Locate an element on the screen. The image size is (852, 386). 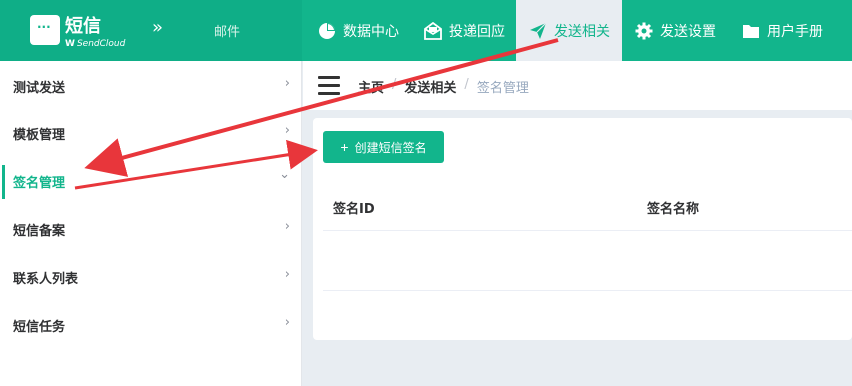
nav-delivery-response: 投递回应 is located at coordinates (464, 30).